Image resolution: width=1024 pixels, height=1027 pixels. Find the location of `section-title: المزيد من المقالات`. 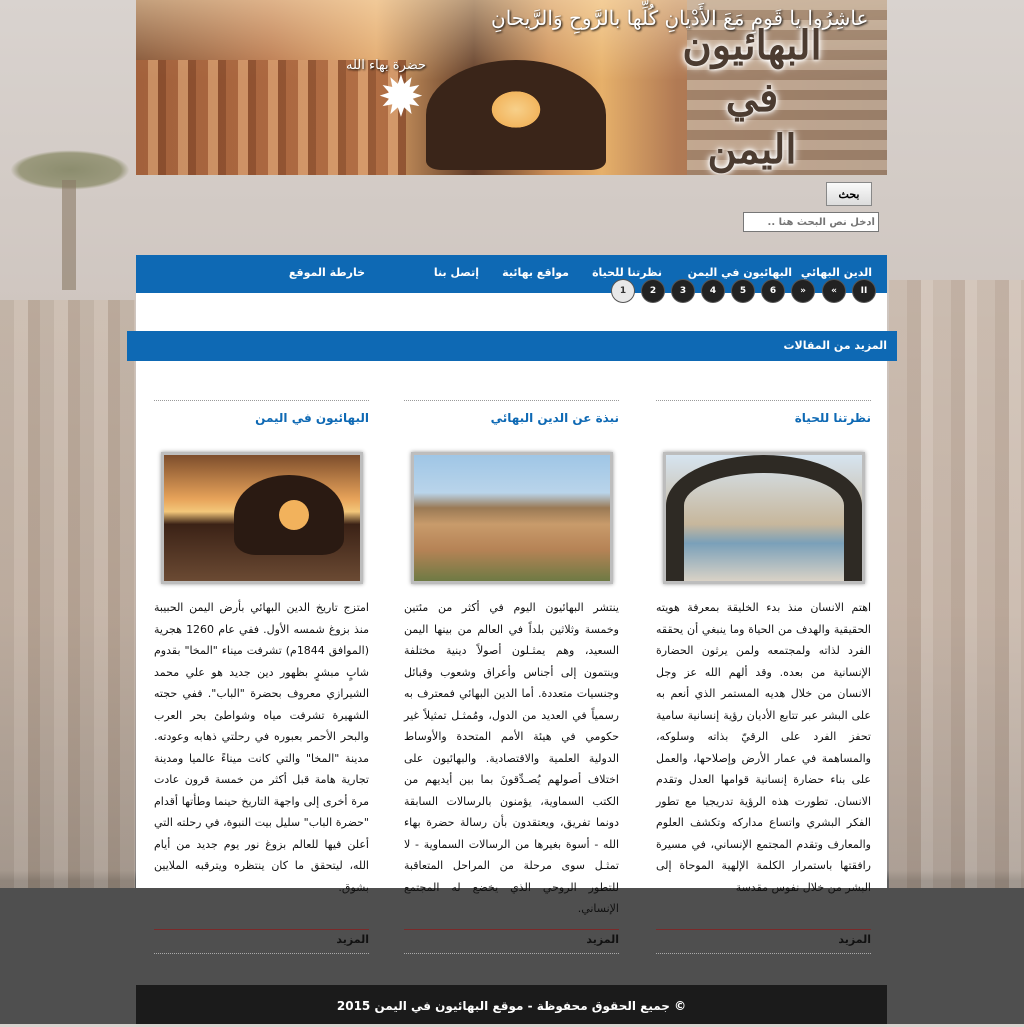

section-title: المزيد من المقالات is located at coordinates (512, 346).